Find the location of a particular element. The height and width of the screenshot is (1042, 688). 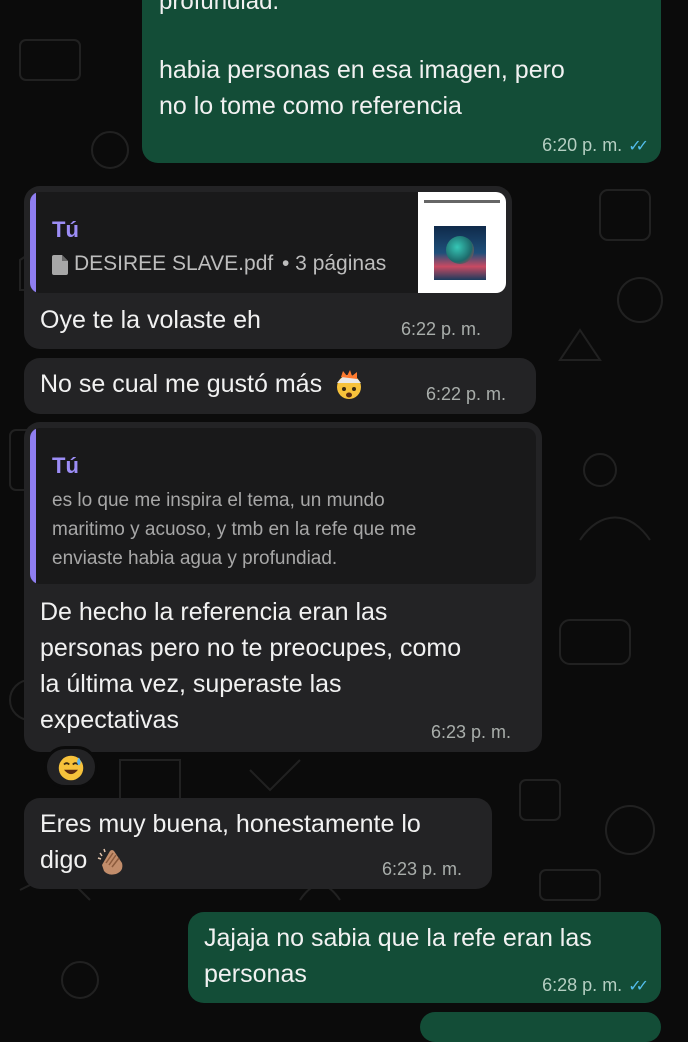

message-text-content: digo is located at coordinates (64, 860).